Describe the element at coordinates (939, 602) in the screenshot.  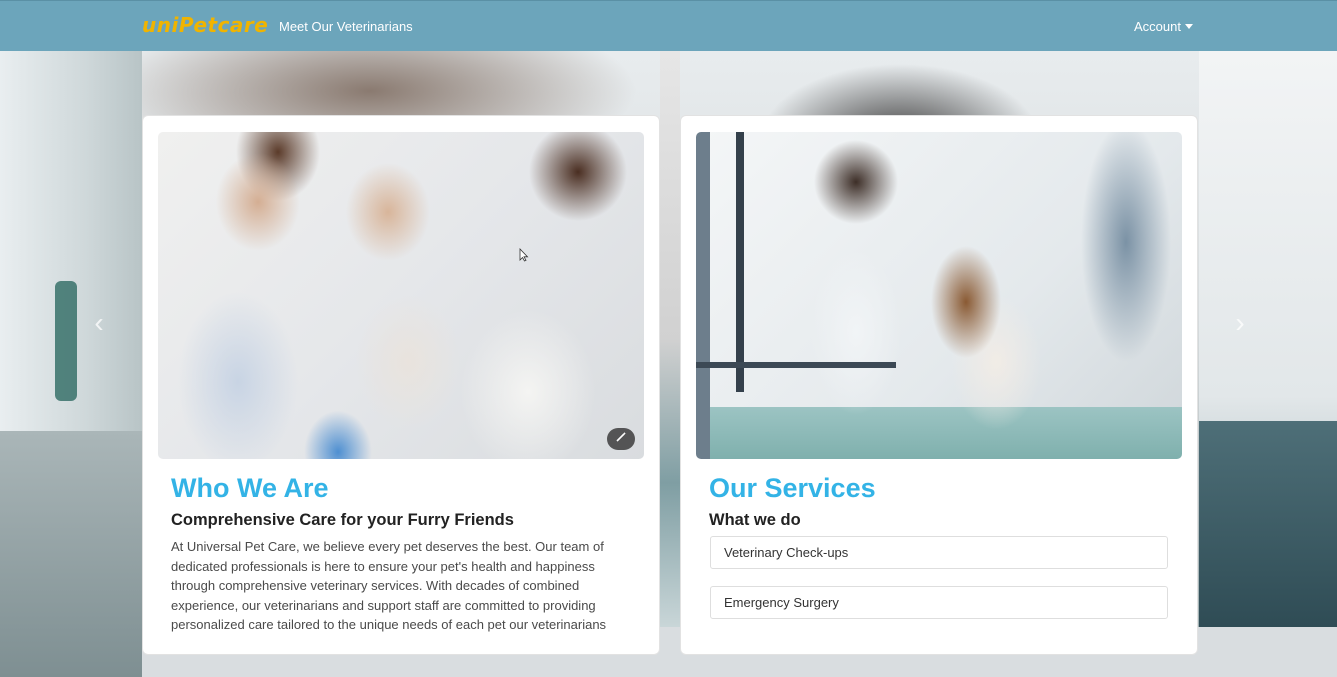
I see `service-item-surgery: Emergency Surgery` at that location.